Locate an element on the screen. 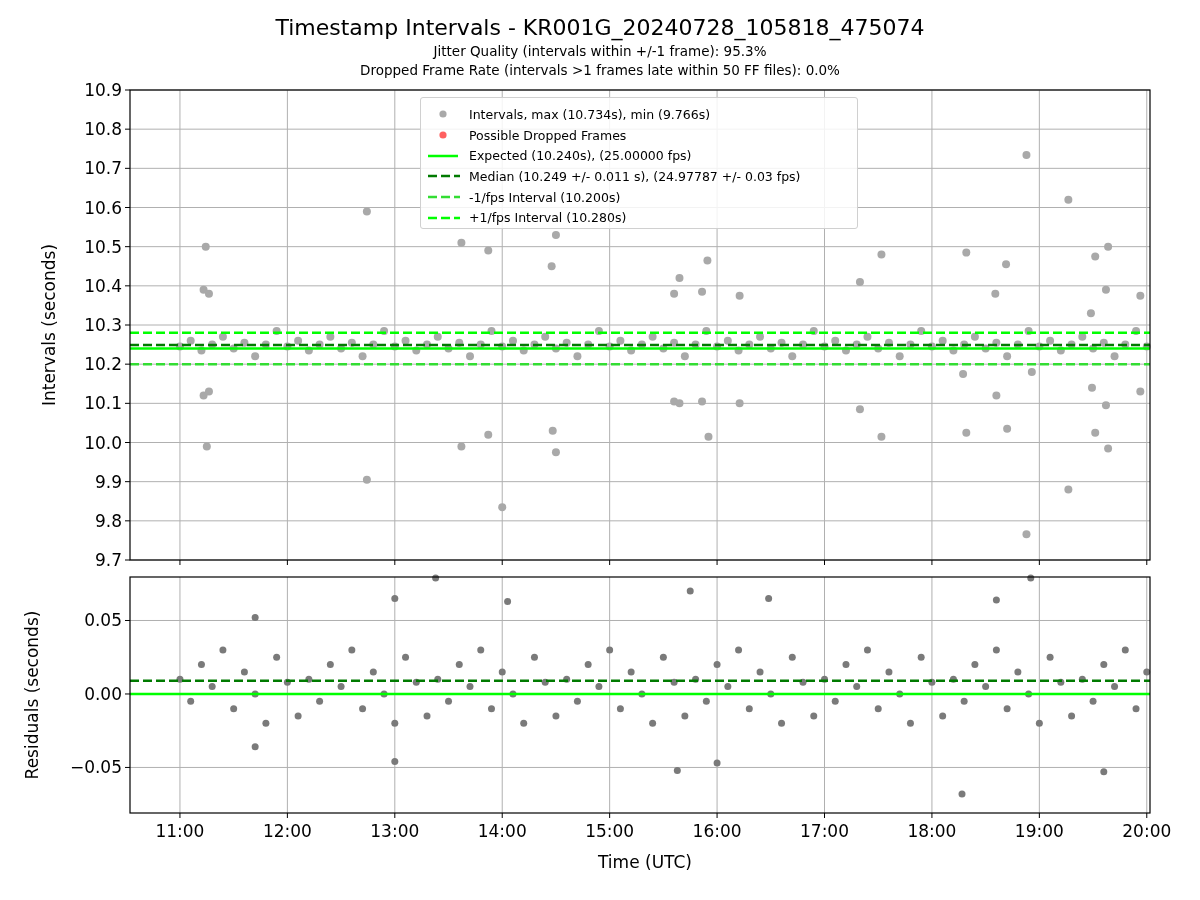 Image resolution: width=1200 pixels, height=900 pixels. x-tick-label: 17:00 is located at coordinates (824, 831).